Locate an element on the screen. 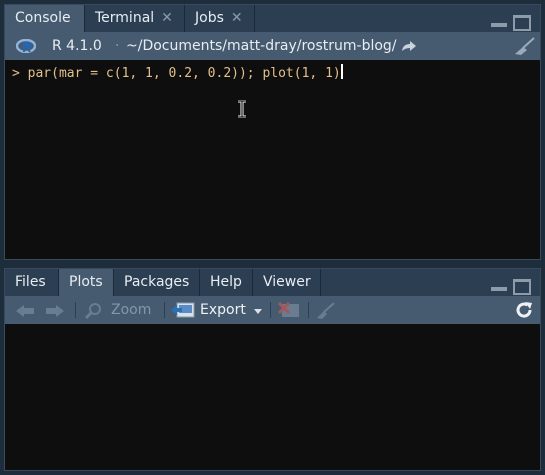 The width and height of the screenshot is (545, 475). close-terminal-tab-icon: ✕ is located at coordinates (167, 18).